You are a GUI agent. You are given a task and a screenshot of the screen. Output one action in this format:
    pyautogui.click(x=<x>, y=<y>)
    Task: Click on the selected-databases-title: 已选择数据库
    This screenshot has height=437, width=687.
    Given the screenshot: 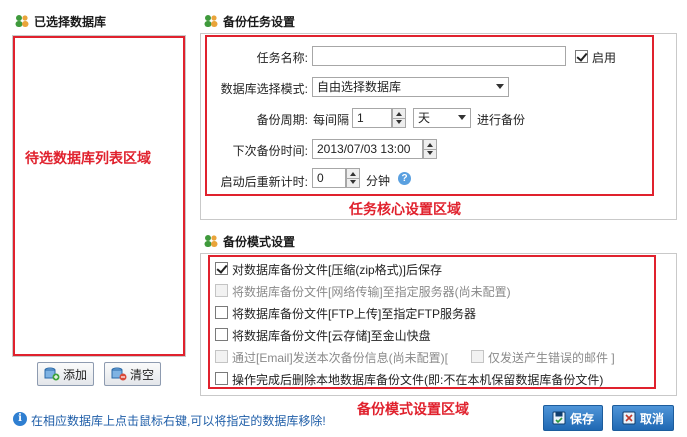 What is the action you would take?
    pyautogui.click(x=60, y=21)
    